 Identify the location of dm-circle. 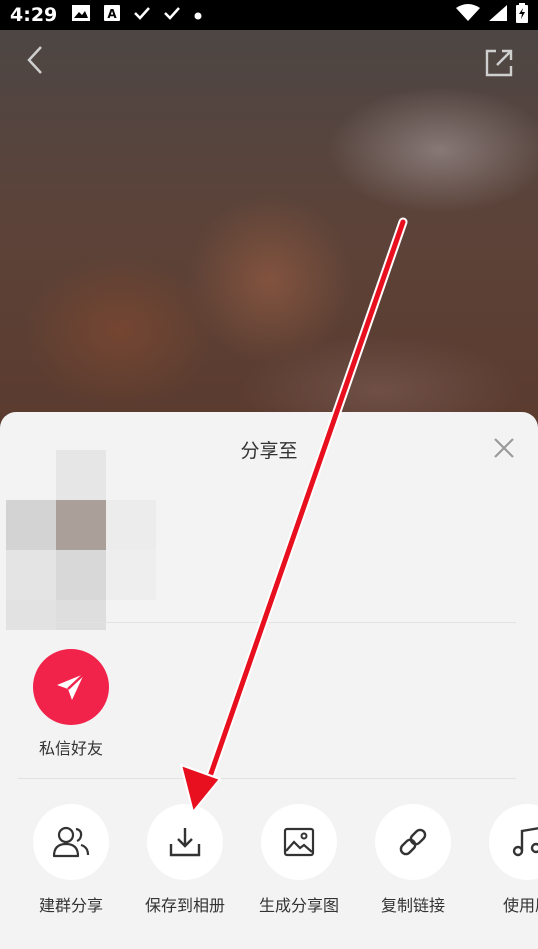
(71, 687).